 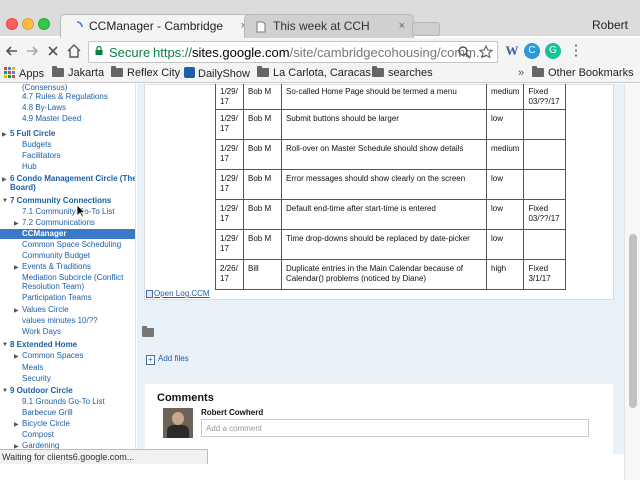 What do you see at coordinates (583, 72) in the screenshot?
I see `other-bookmarks: Other Bookmarks` at bounding box center [583, 72].